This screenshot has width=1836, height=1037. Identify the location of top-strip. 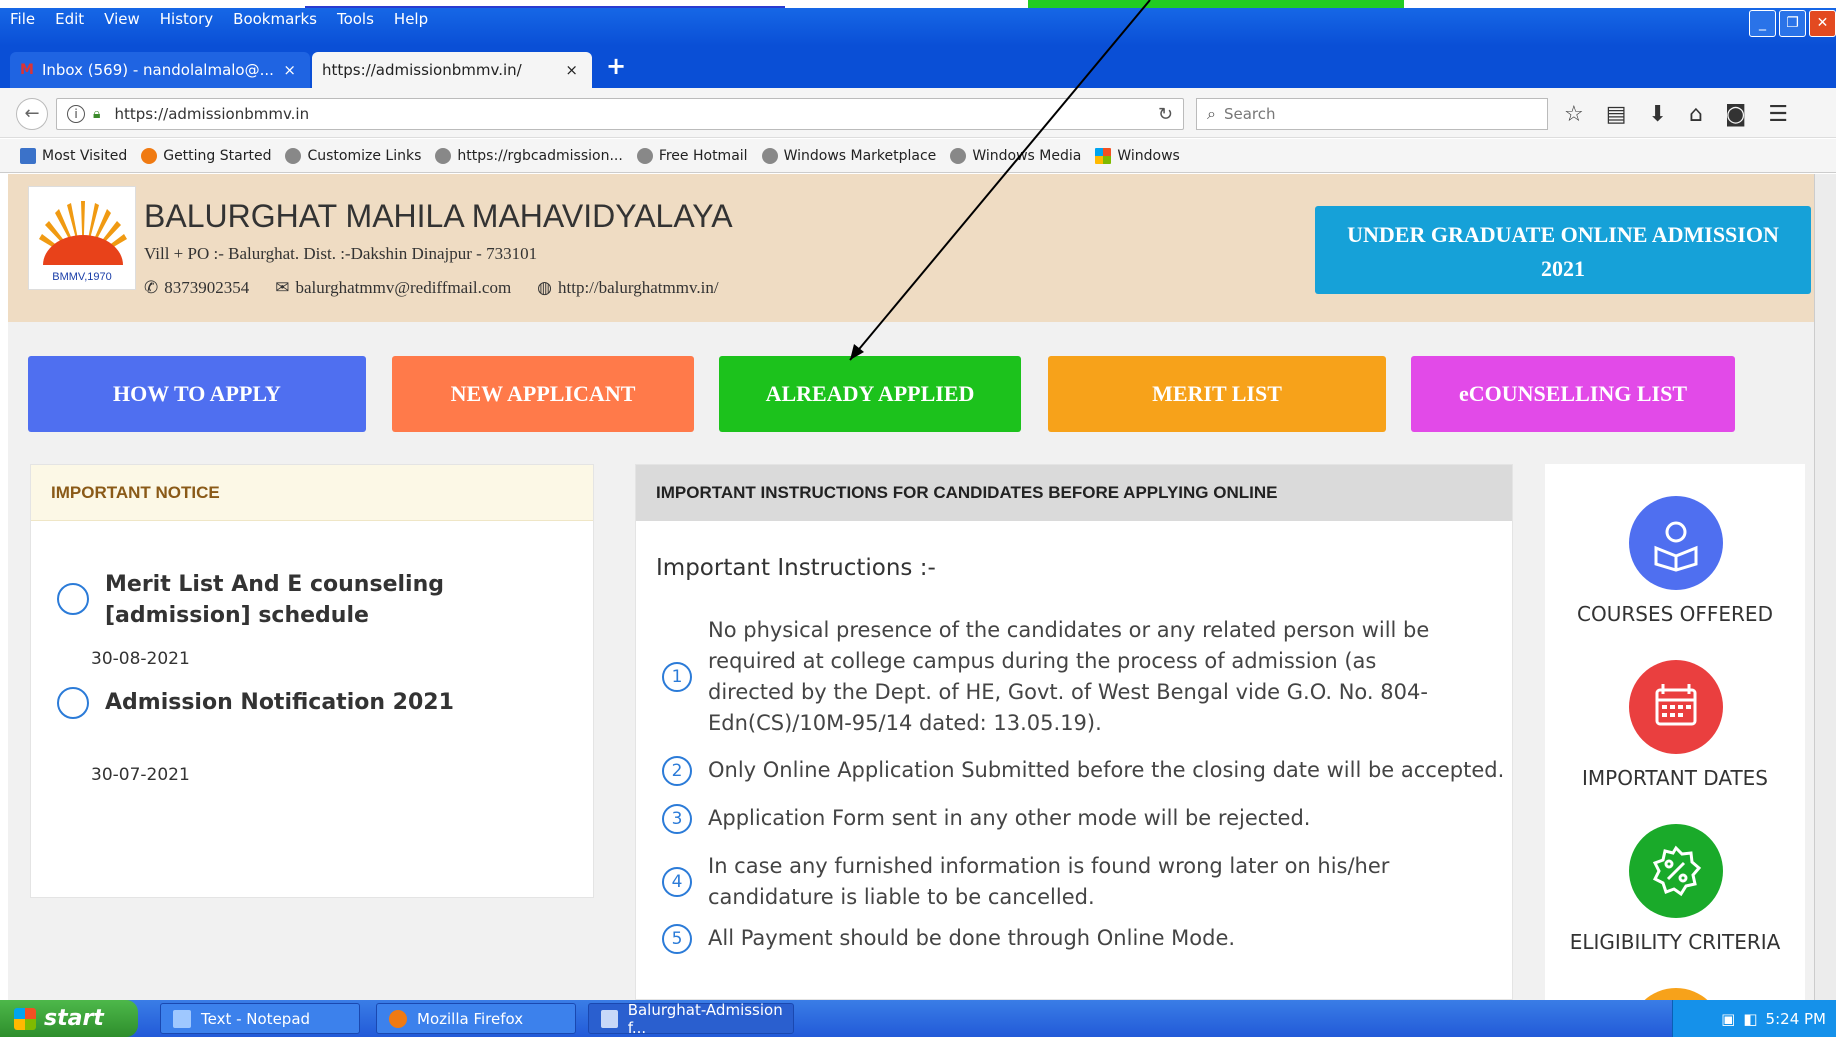
(918, 4).